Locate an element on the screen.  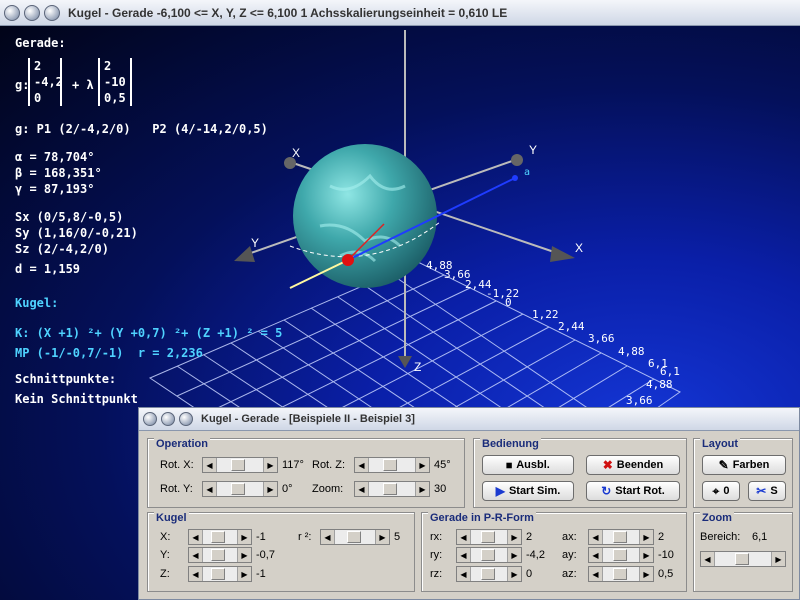
beta-angle: β = 168,351° is located at coordinates (58, 173).